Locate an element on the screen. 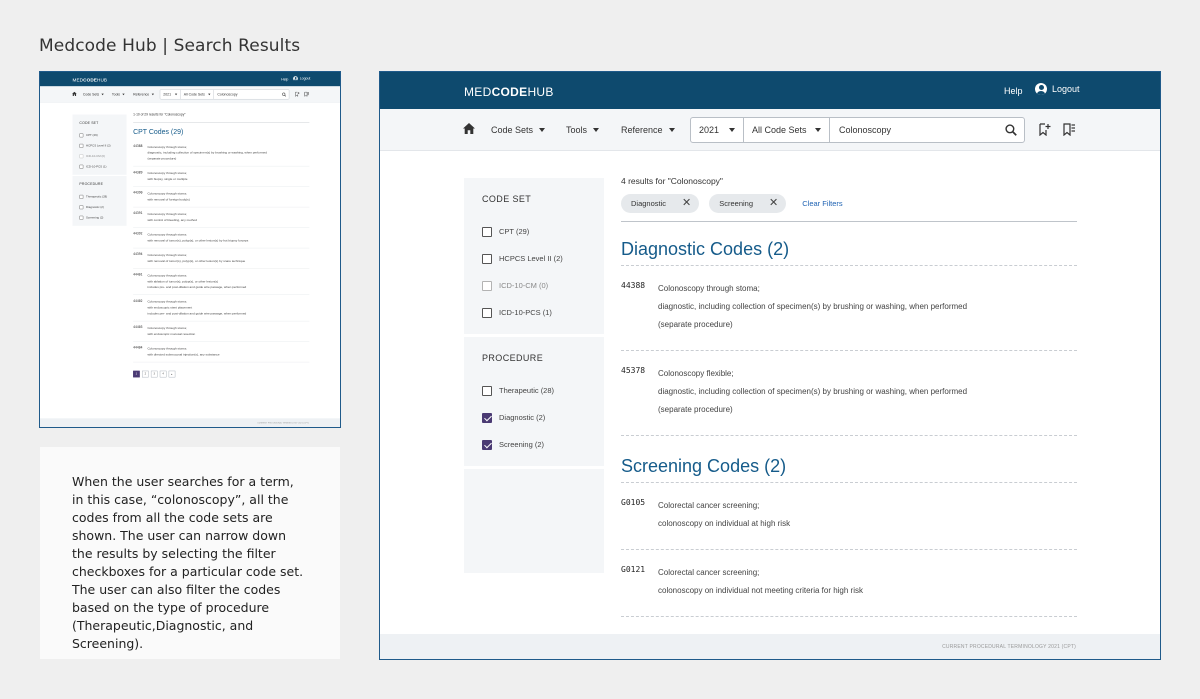 This screenshot has width=1200, height=699. code-description-line: colonoscopy on individual at high risk is located at coordinates (724, 523).